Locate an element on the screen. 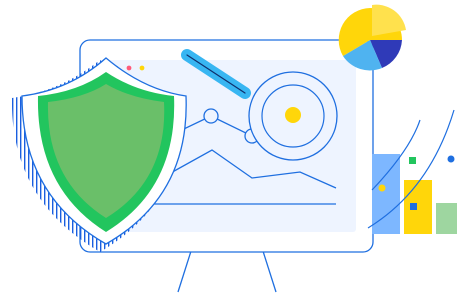 The image size is (457, 296). pie-chart-icon is located at coordinates (372, 37).